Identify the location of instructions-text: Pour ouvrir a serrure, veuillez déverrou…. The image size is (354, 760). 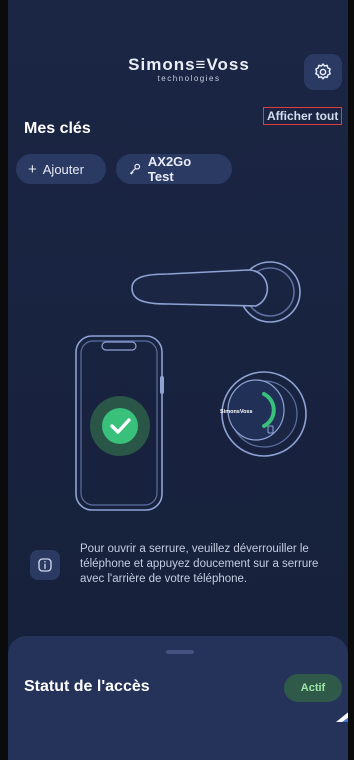
(199, 564).